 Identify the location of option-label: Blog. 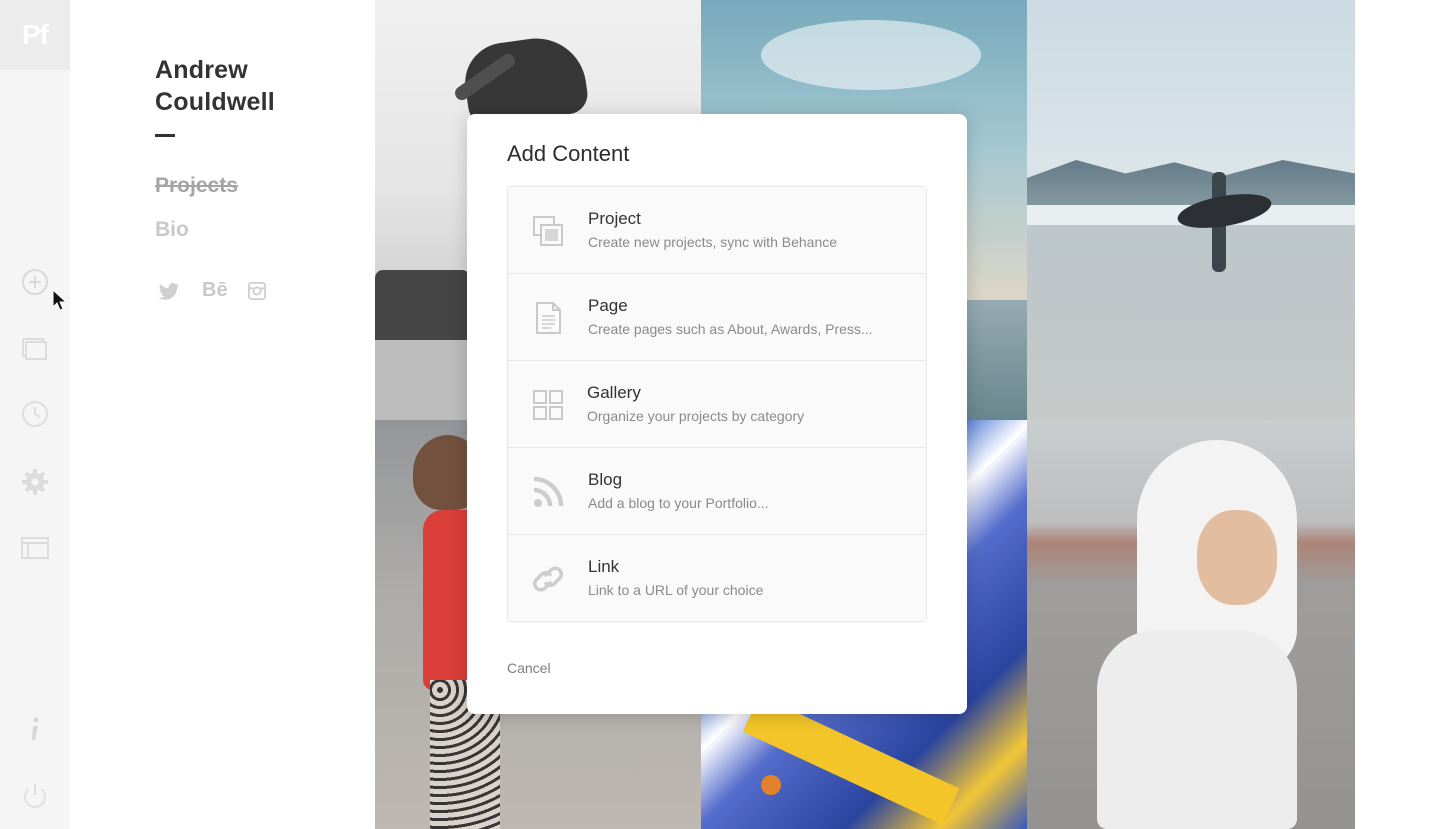
(605, 479).